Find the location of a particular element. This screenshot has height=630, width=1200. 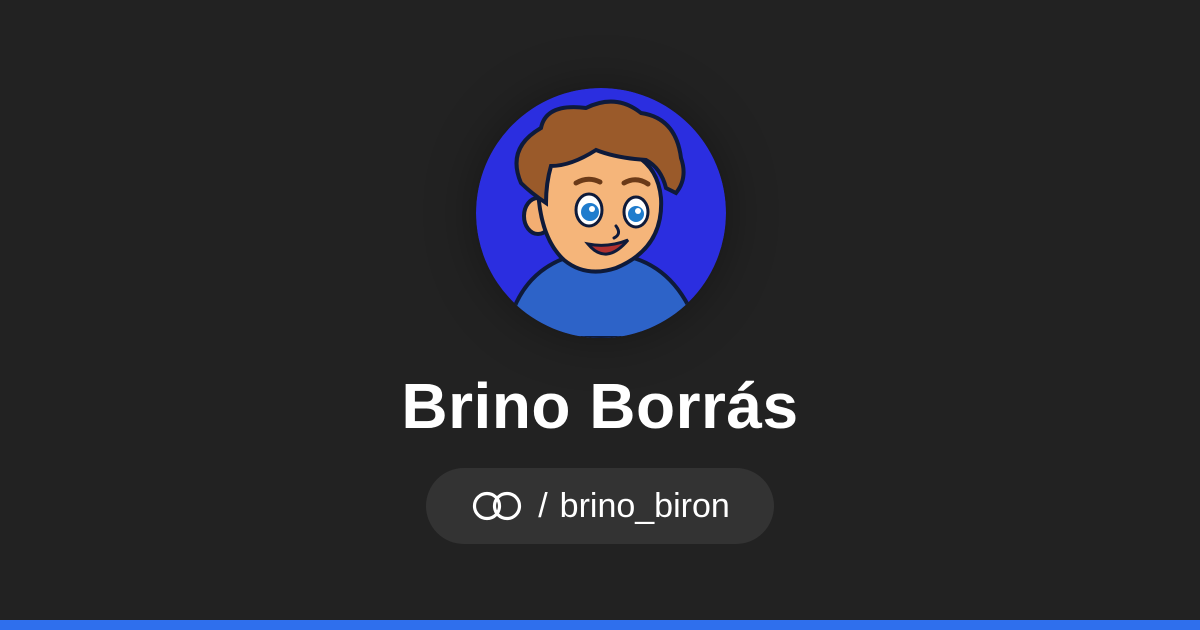

profile-avatar is located at coordinates (601, 213).